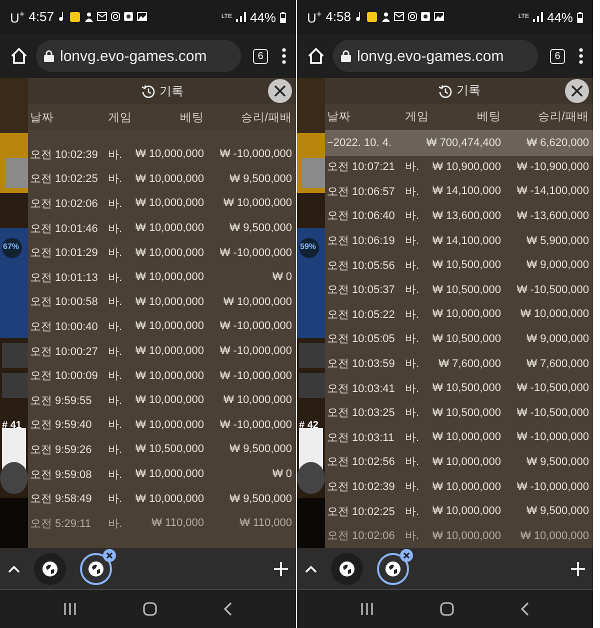 The image size is (600, 628). What do you see at coordinates (282, 277) in the screenshot?
I see `table-cell: ₩ 0` at bounding box center [282, 277].